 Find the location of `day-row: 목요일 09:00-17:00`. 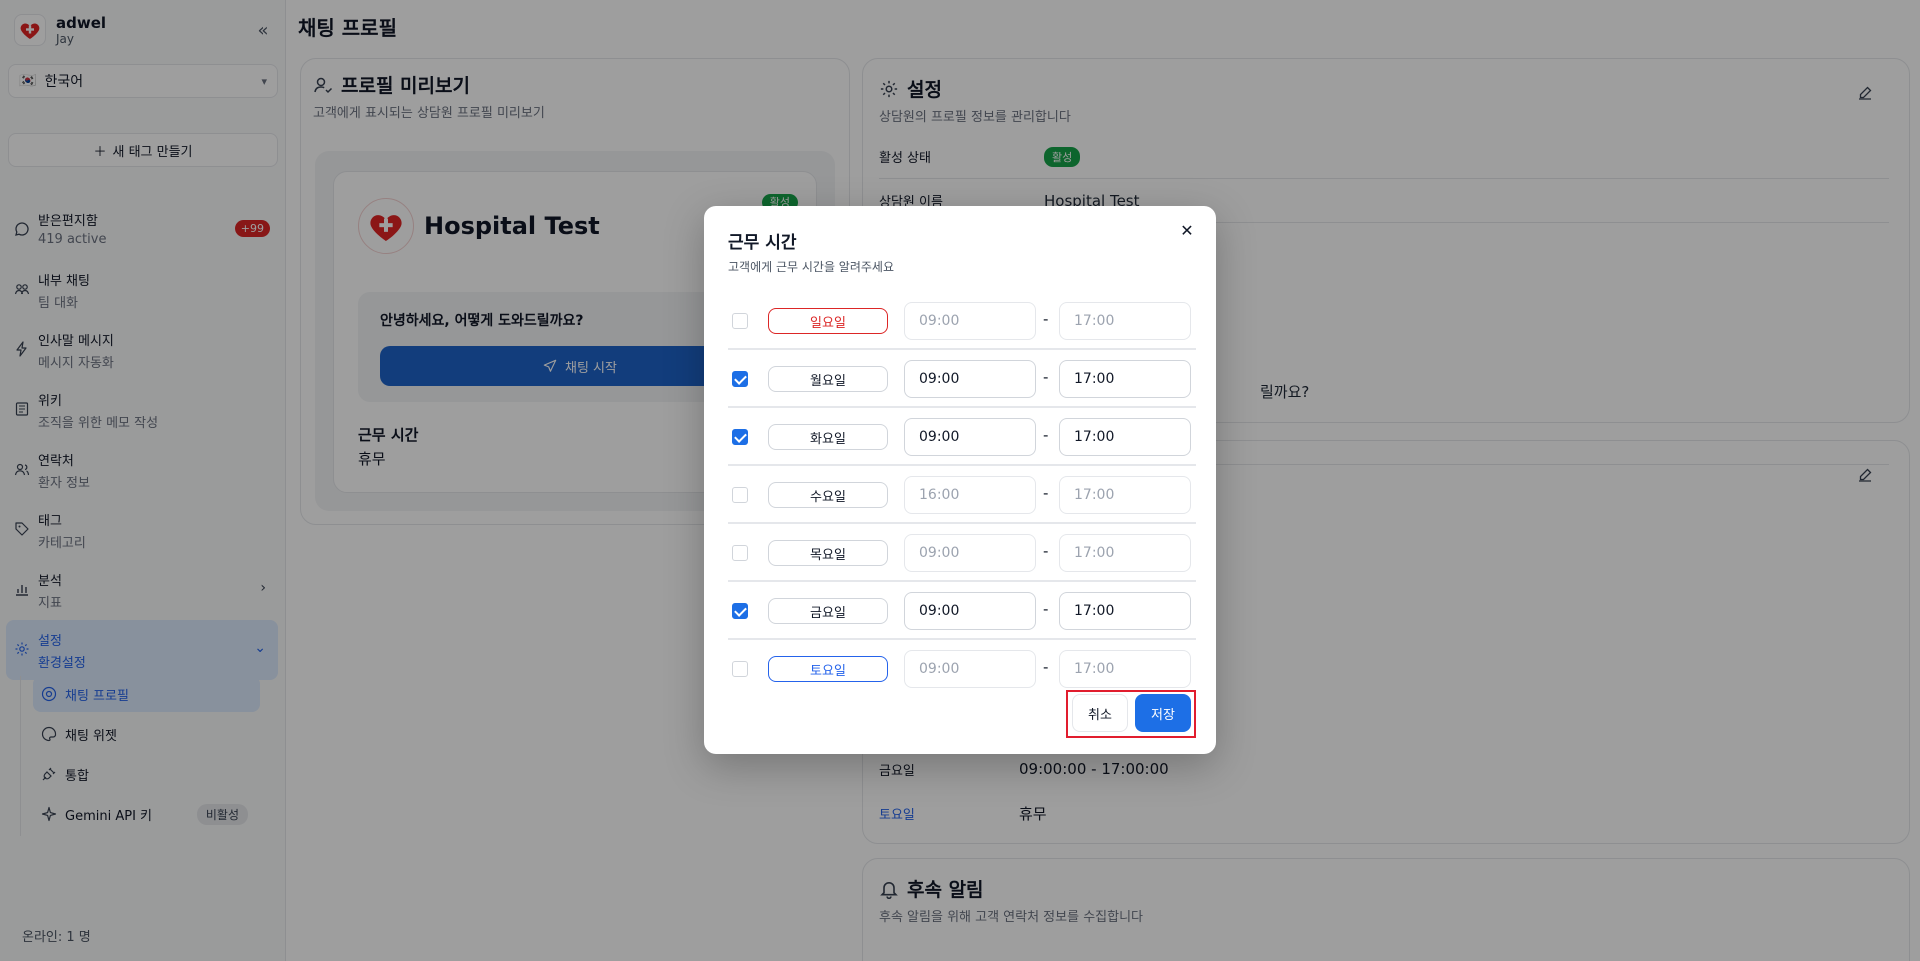

day-row: 목요일 09:00-17:00 is located at coordinates (962, 553).